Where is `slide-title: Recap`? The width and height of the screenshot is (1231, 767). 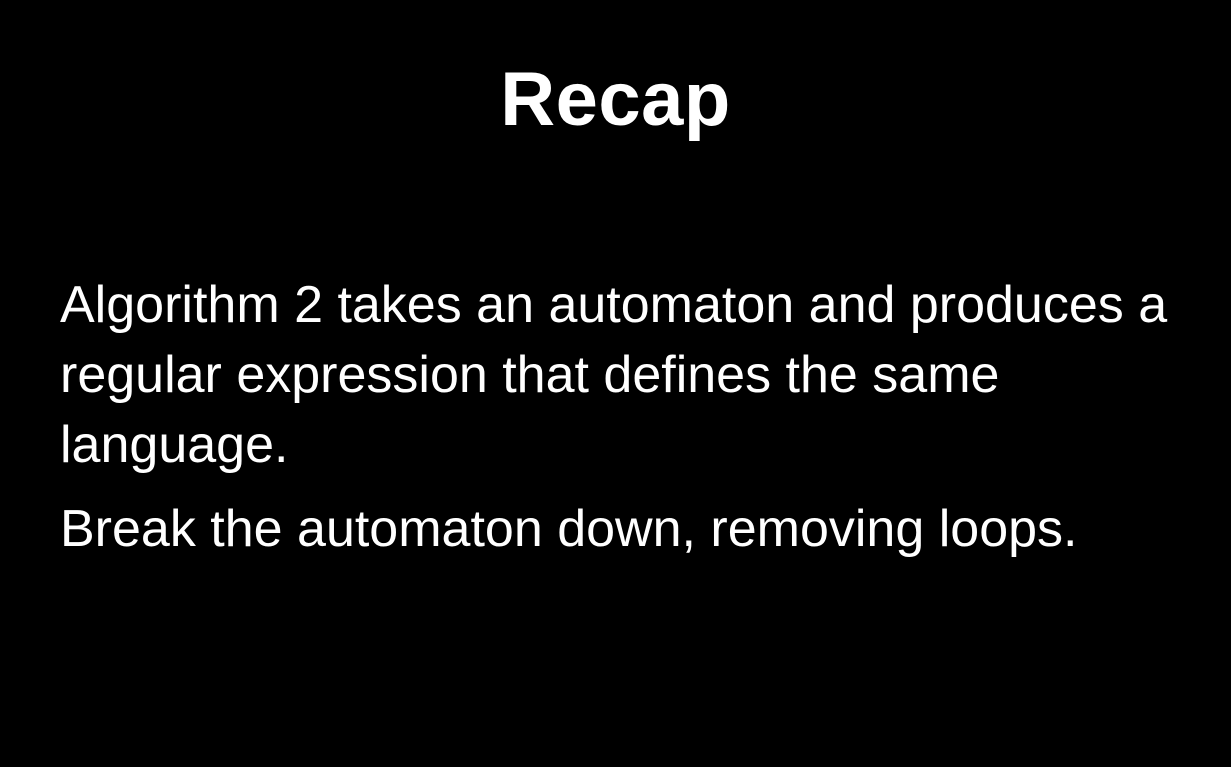
slide-title: Recap is located at coordinates (615, 99).